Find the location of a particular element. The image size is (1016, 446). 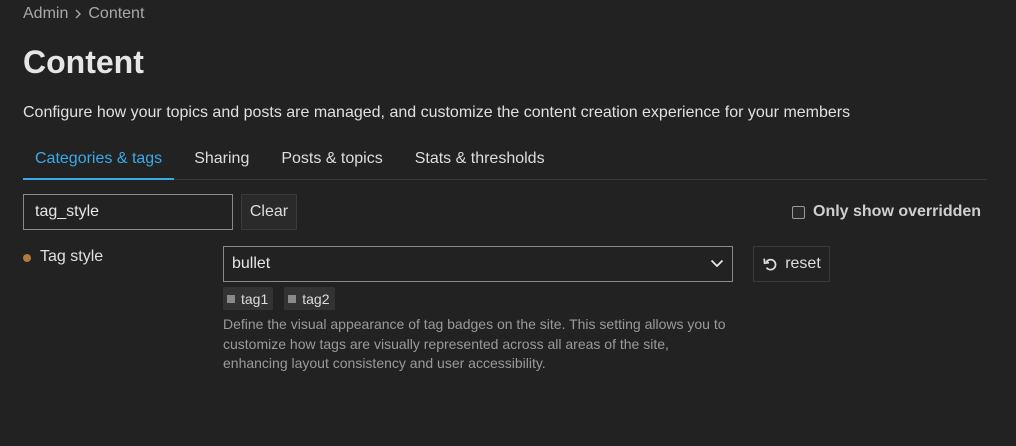

tag-style-select: bullet is located at coordinates (478, 264).